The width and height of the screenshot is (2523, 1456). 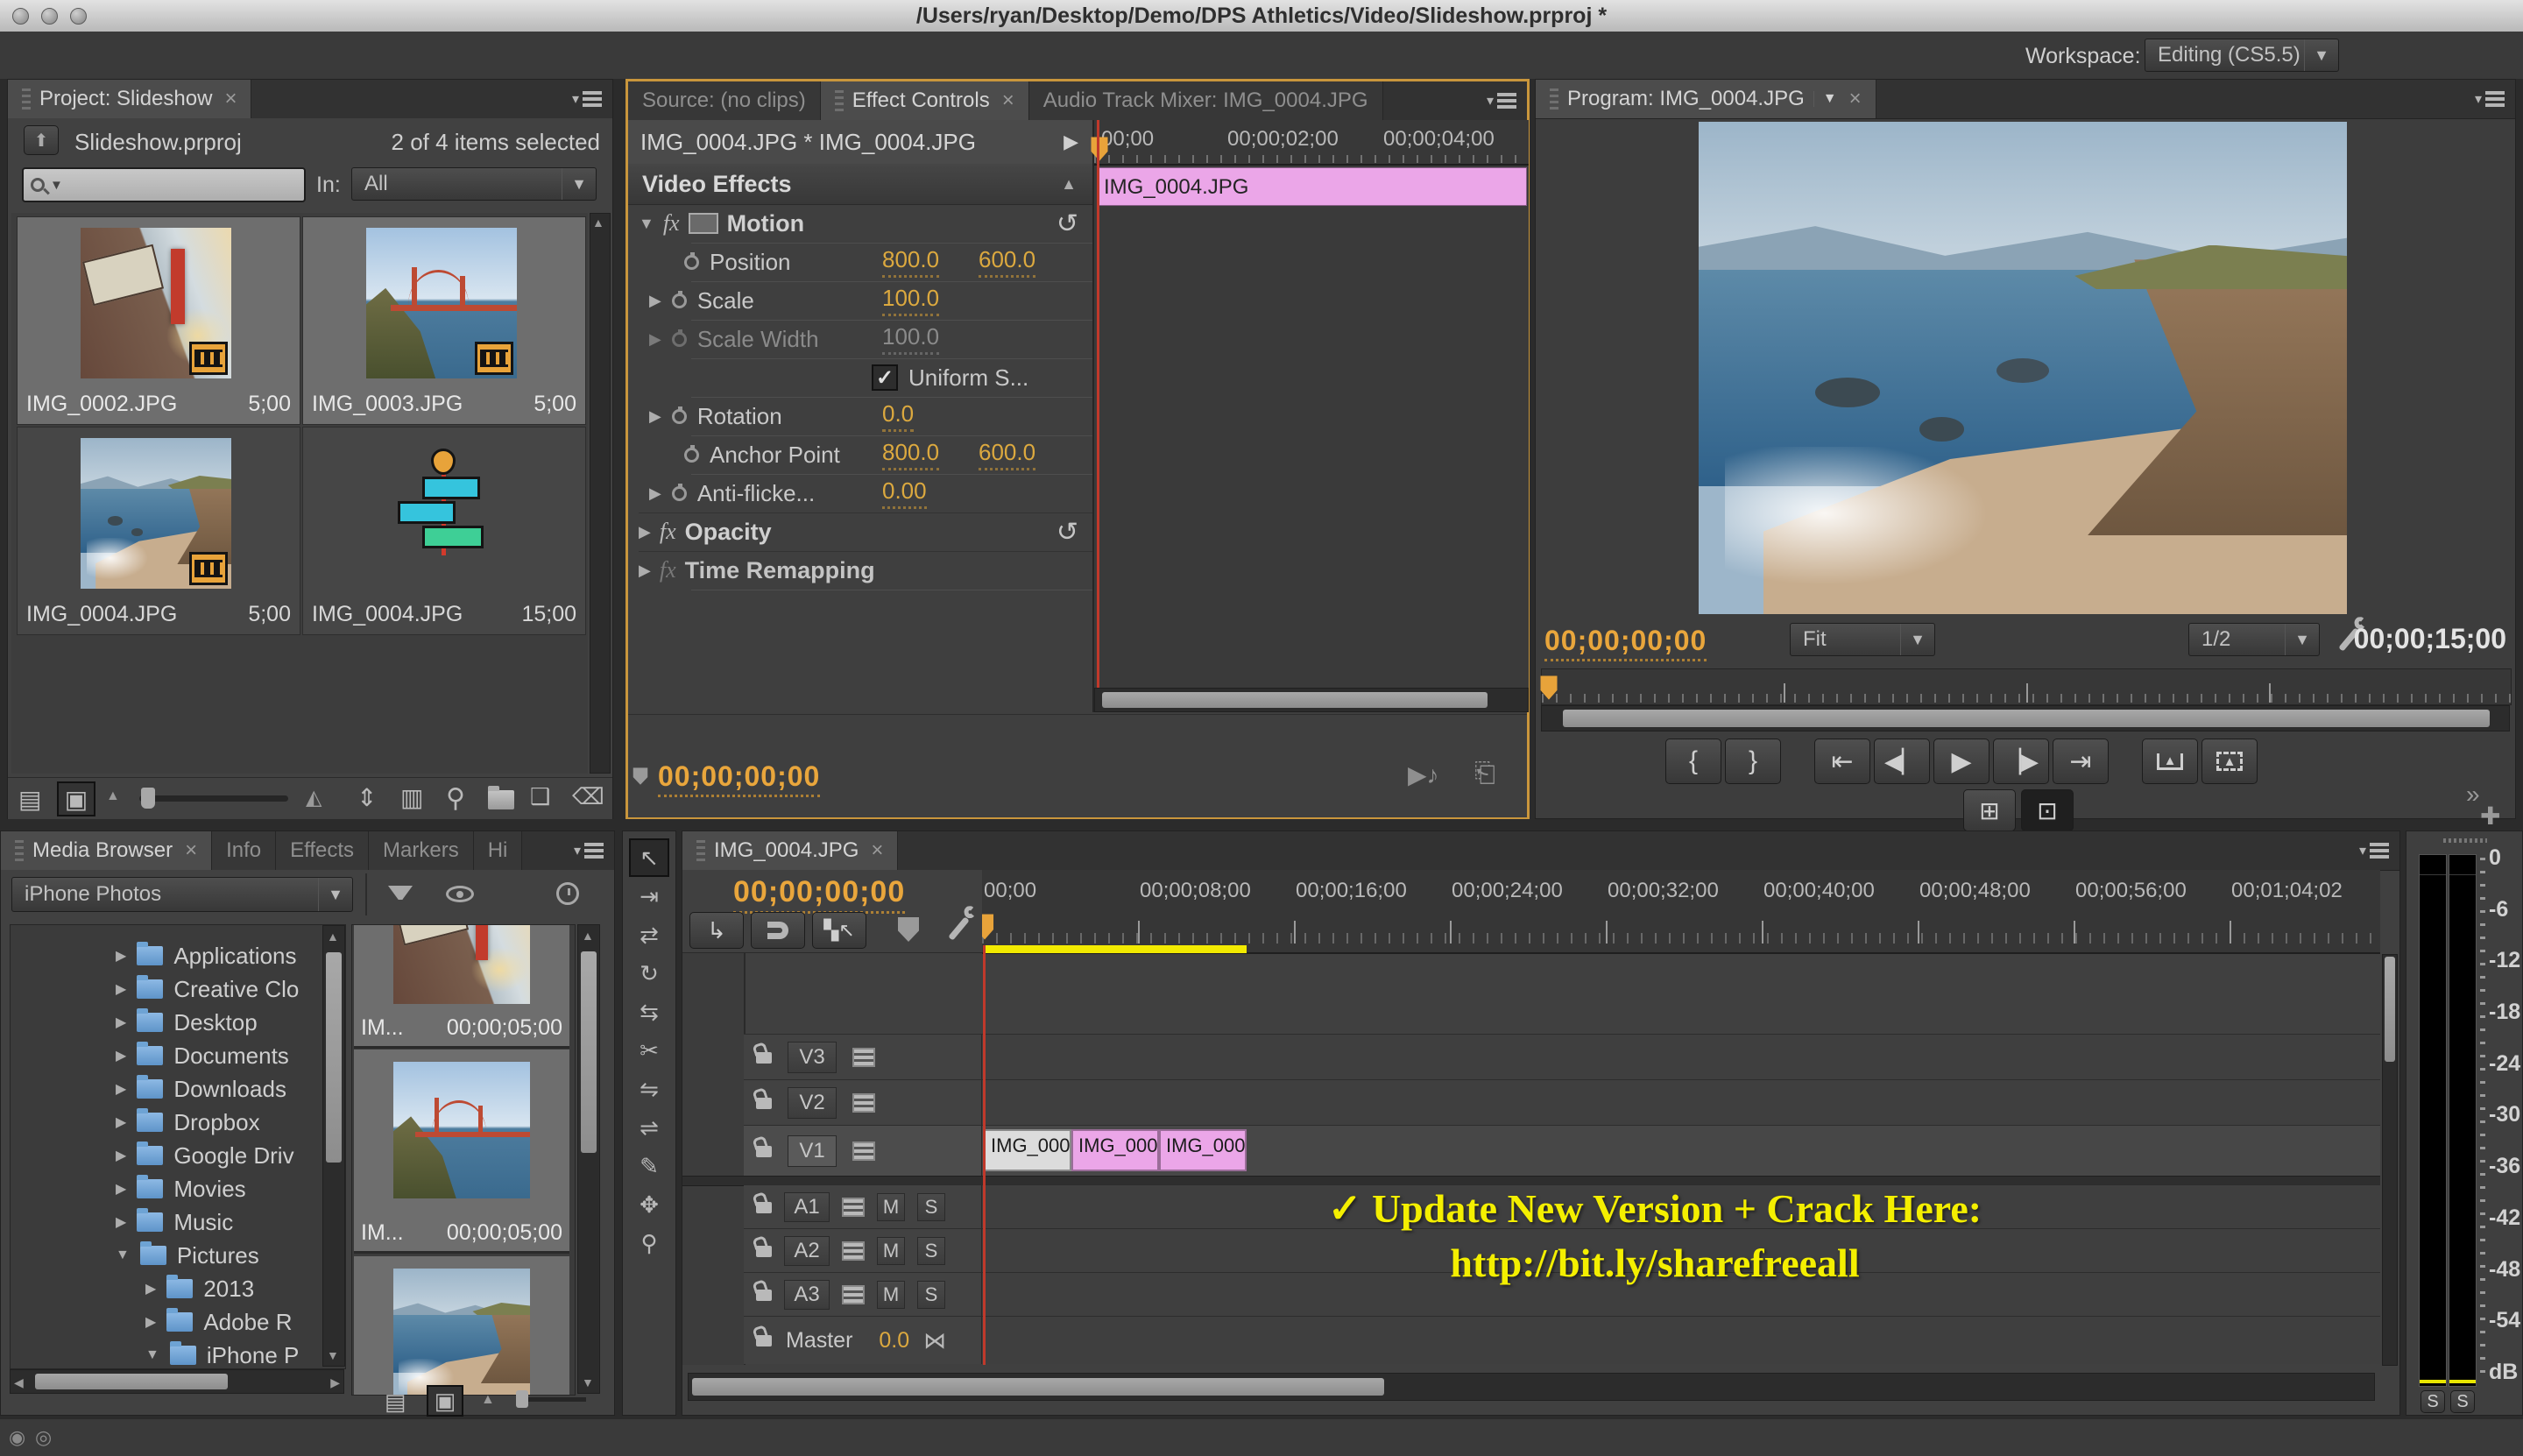 I want to click on tab-media-browser: Media Browser ×, so click(x=107, y=850).